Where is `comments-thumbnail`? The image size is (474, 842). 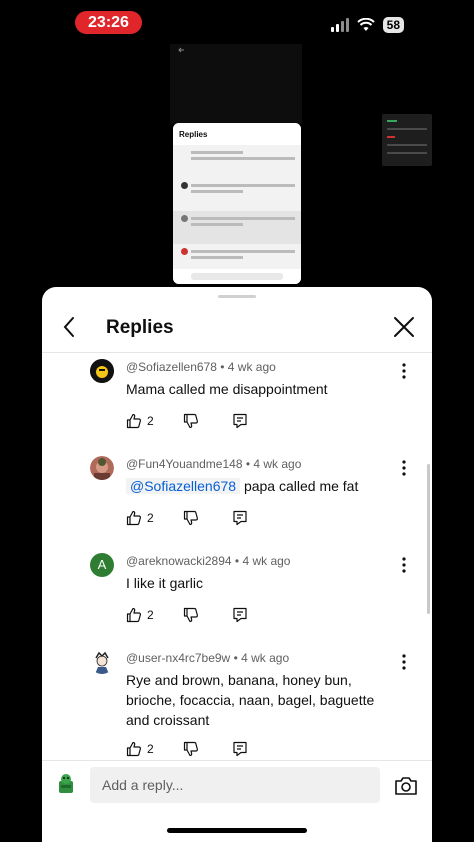
comments-thumbnail is located at coordinates (407, 140).